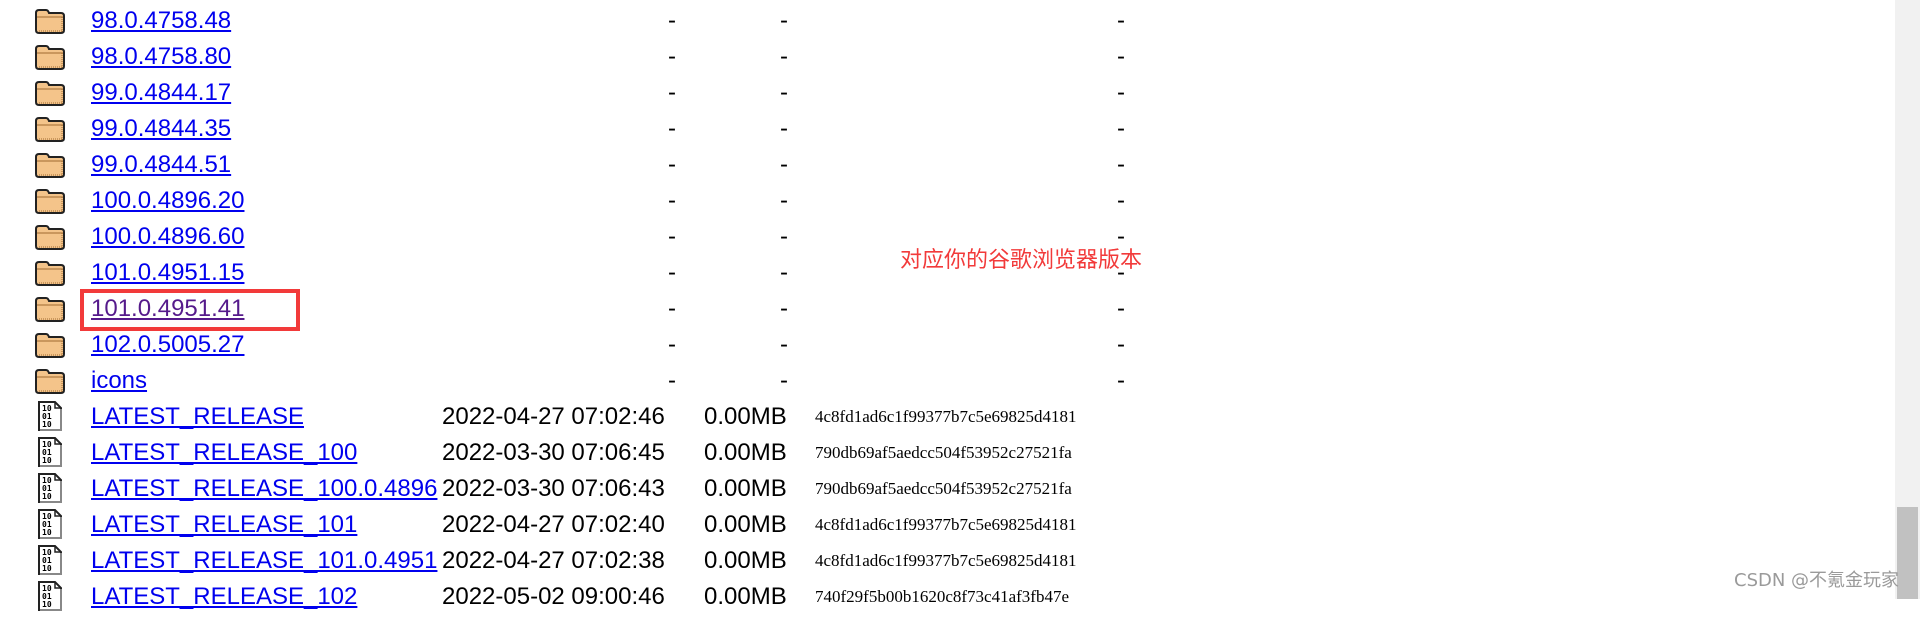 This screenshot has width=1920, height=622. I want to click on folder-row: 99.0.4844.51 - - -, so click(945, 165).